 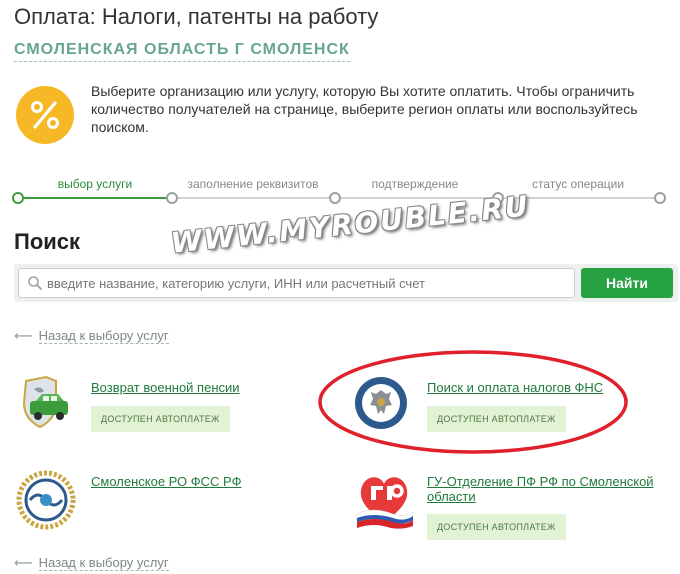 I want to click on step-2-label: заполнение реквизитов, so click(x=253, y=184).